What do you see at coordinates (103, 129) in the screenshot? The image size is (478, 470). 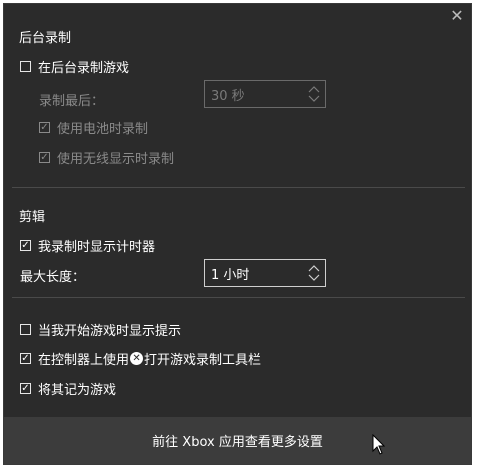 I see `record-on-battery-label: 使用电池时录制` at bounding box center [103, 129].